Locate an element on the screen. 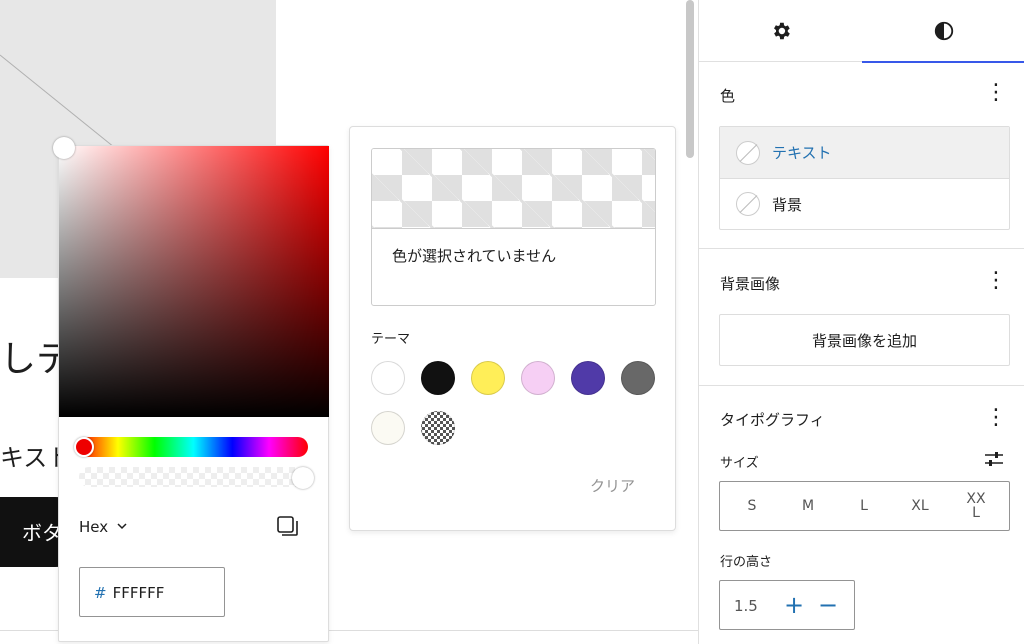 The height and width of the screenshot is (644, 1024). swatch-transparent is located at coordinates (438, 428).